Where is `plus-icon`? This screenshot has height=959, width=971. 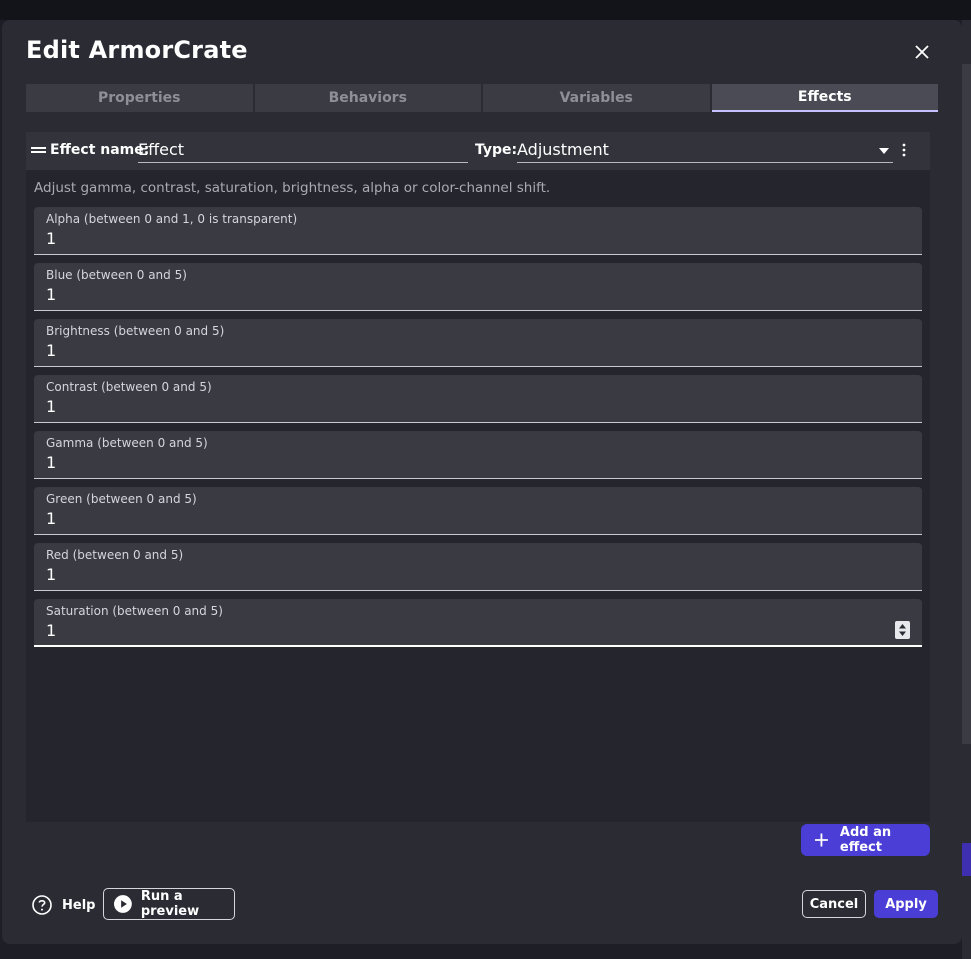 plus-icon is located at coordinates (821, 840).